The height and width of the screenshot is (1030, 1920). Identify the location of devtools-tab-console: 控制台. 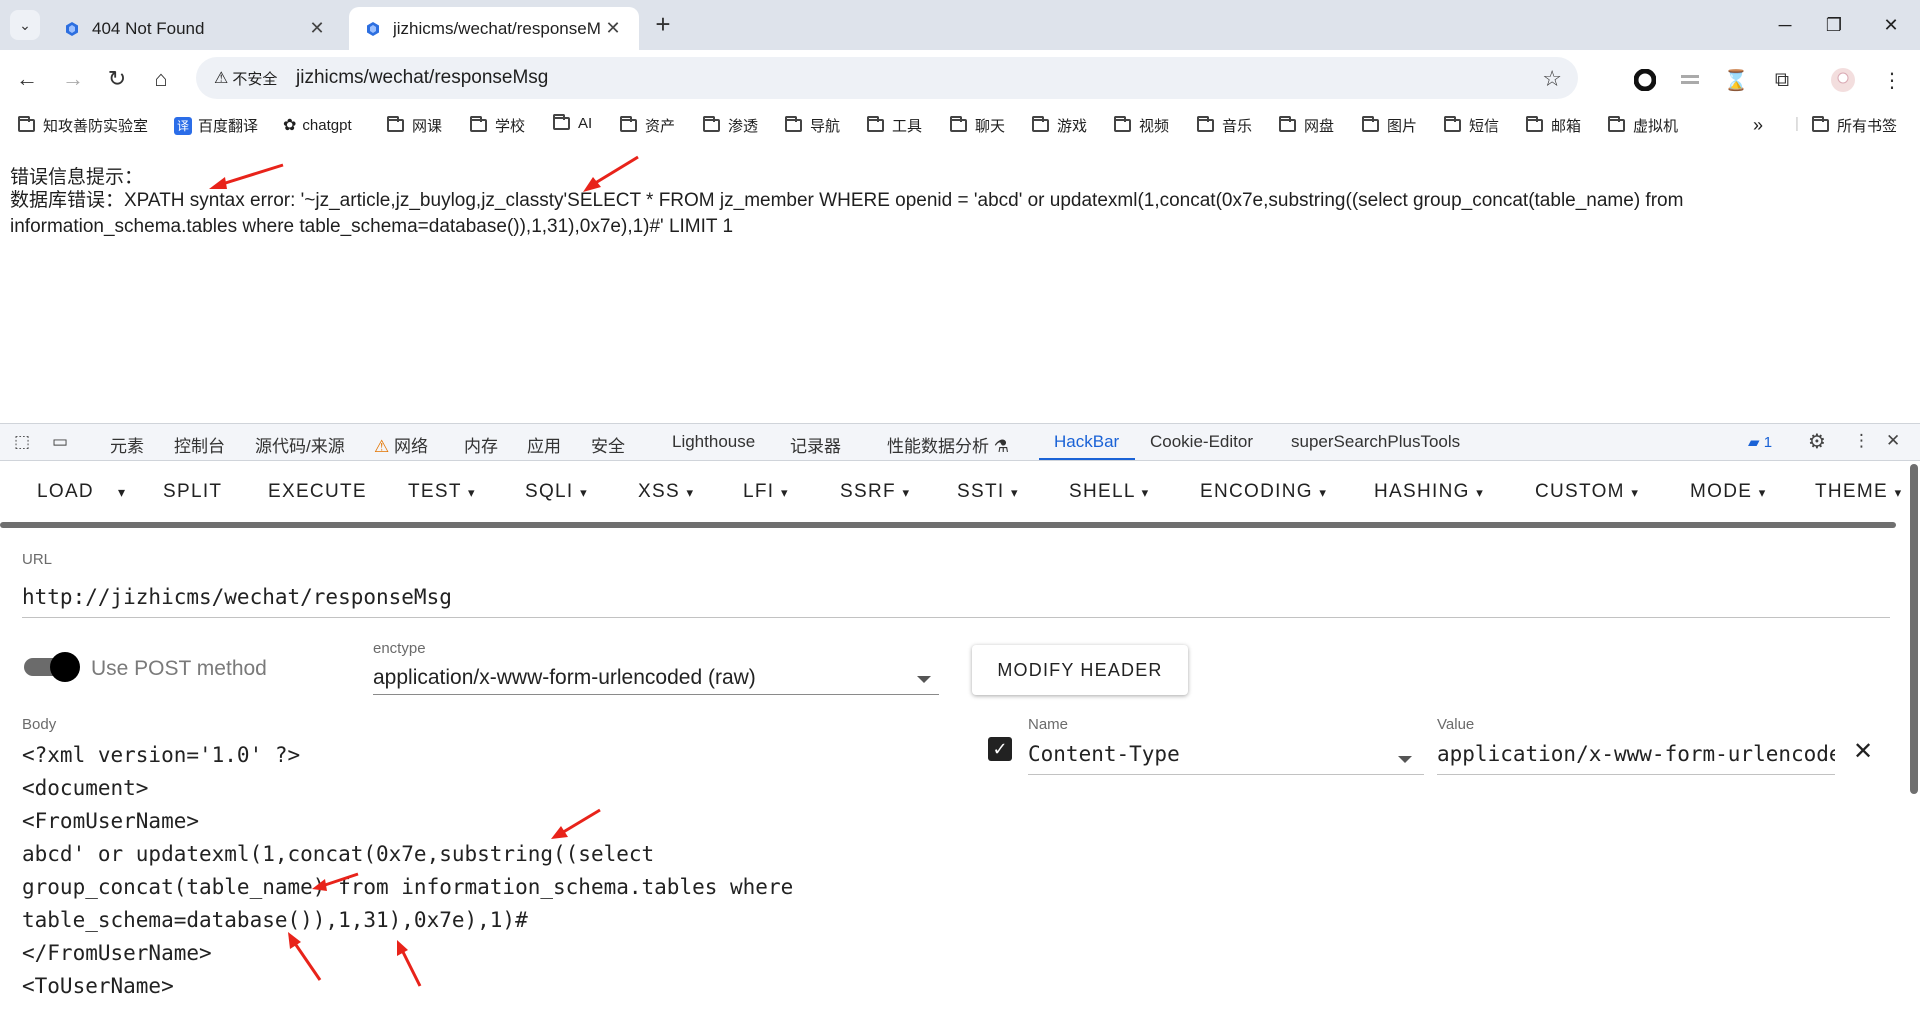
(199, 444).